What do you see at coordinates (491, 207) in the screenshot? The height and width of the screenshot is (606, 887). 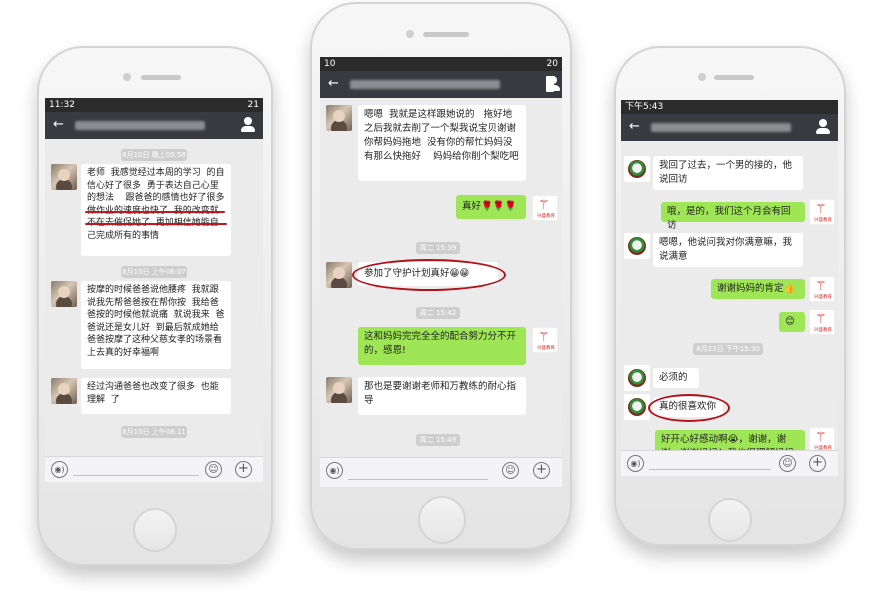 I see `message-bubble: 真好🌹🌹🌹` at bounding box center [491, 207].